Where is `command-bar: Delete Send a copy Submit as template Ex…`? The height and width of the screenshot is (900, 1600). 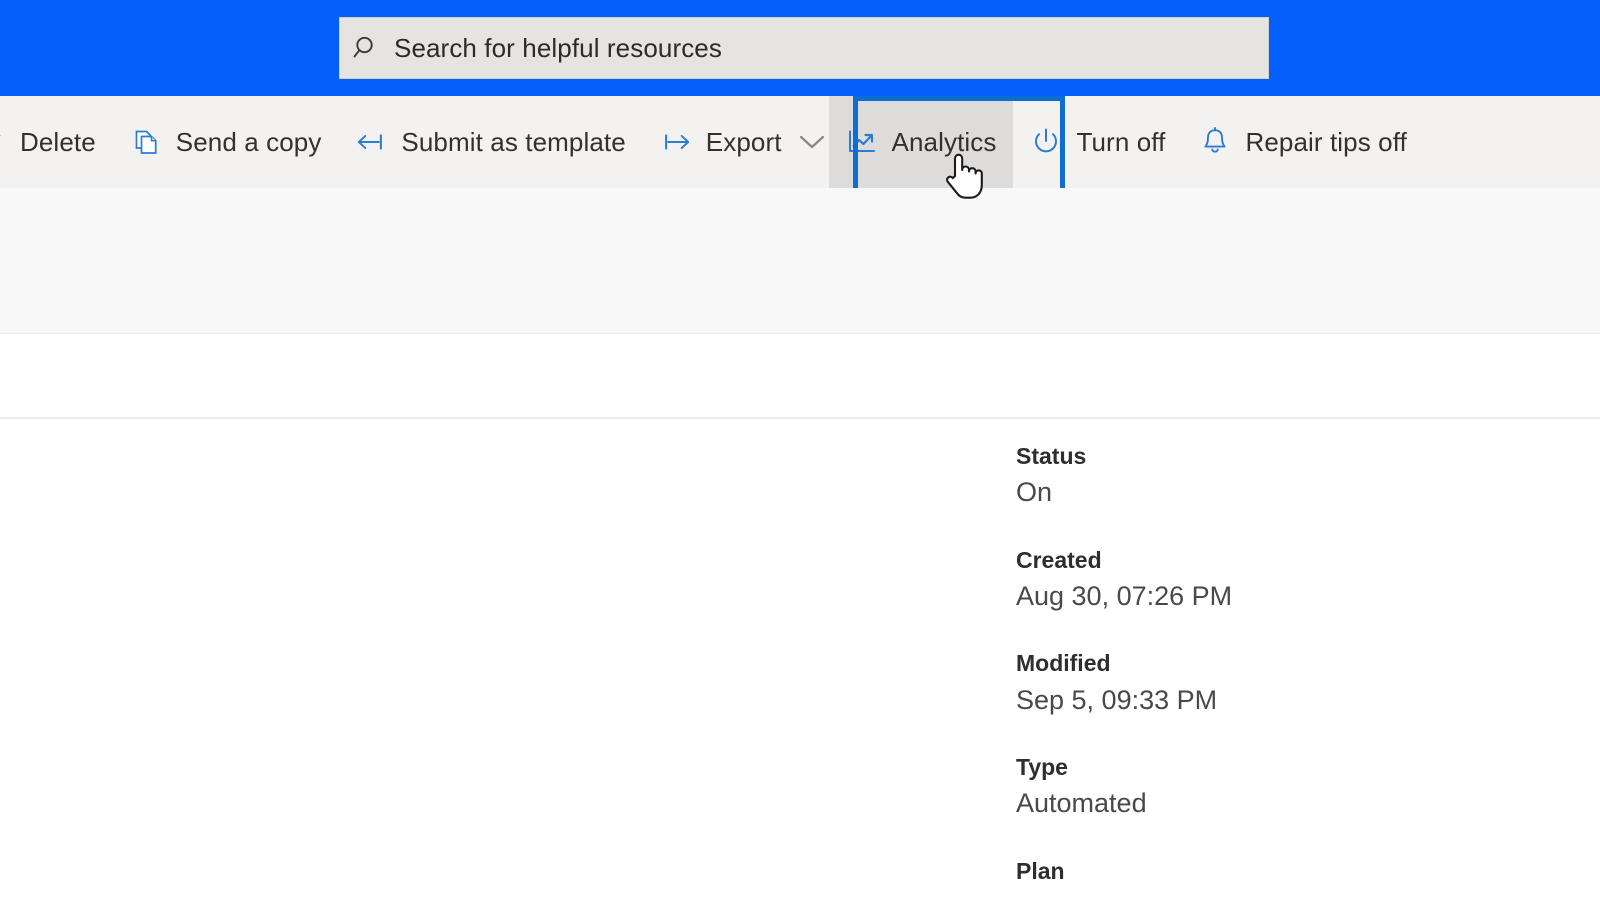 command-bar: Delete Send a copy Submit as template Ex… is located at coordinates (800, 142).